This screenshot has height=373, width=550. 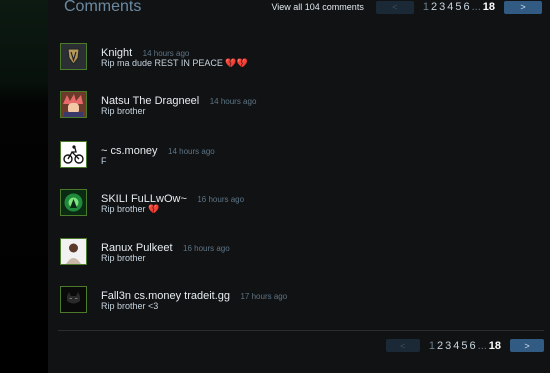 I want to click on comment-text: F, so click(x=104, y=161).